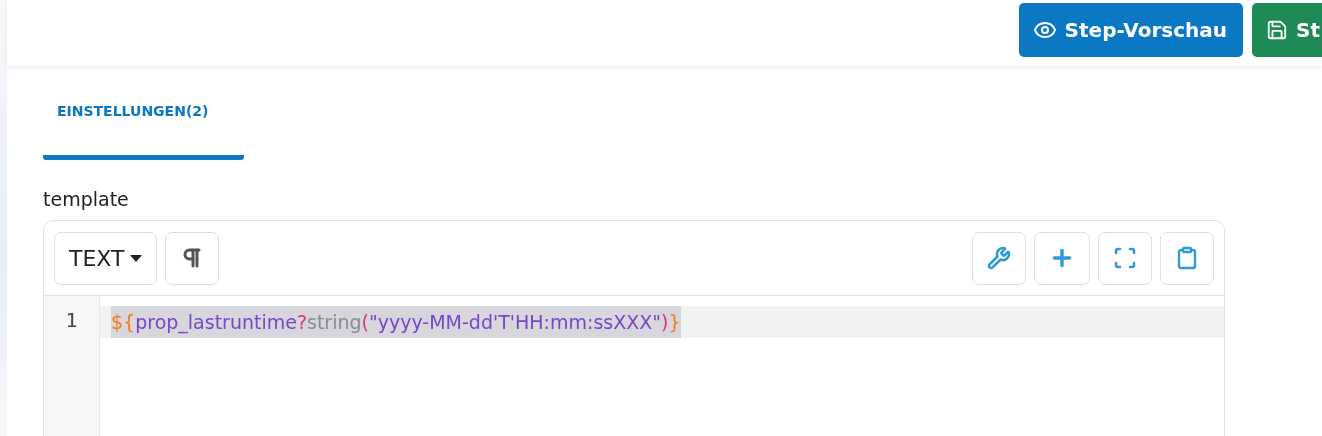 The image size is (1322, 436). I want to click on wrench-icon, so click(999, 258).